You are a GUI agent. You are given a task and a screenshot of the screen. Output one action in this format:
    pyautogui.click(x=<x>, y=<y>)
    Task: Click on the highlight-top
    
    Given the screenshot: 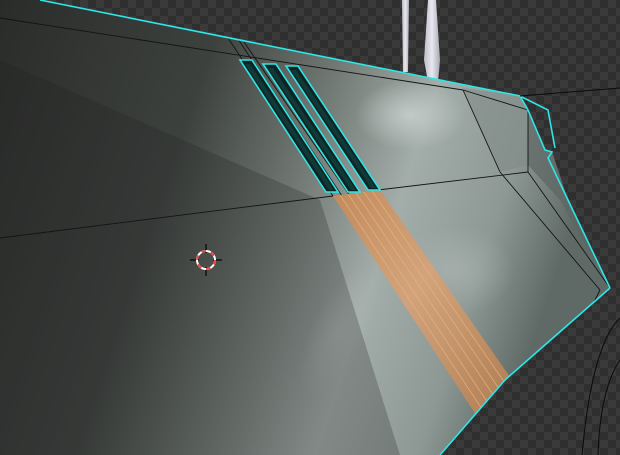 What is the action you would take?
    pyautogui.click(x=410, y=115)
    